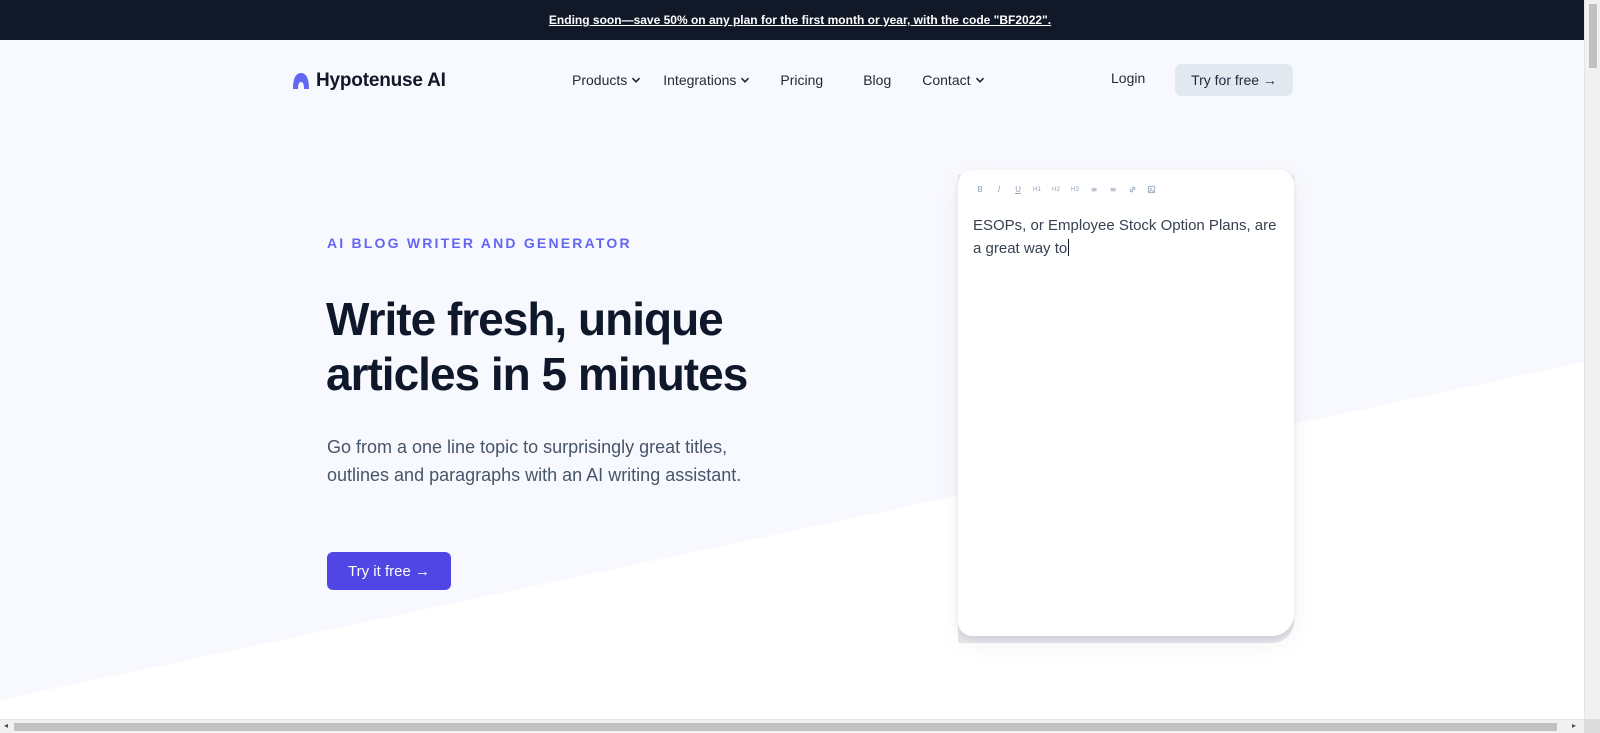 This screenshot has height=733, width=1600. I want to click on image-icon, so click(1151, 189).